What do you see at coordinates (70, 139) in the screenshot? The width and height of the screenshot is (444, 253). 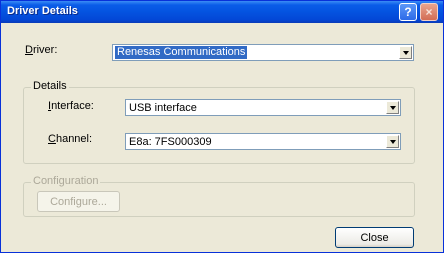 I see `channel-label: Channel:` at bounding box center [70, 139].